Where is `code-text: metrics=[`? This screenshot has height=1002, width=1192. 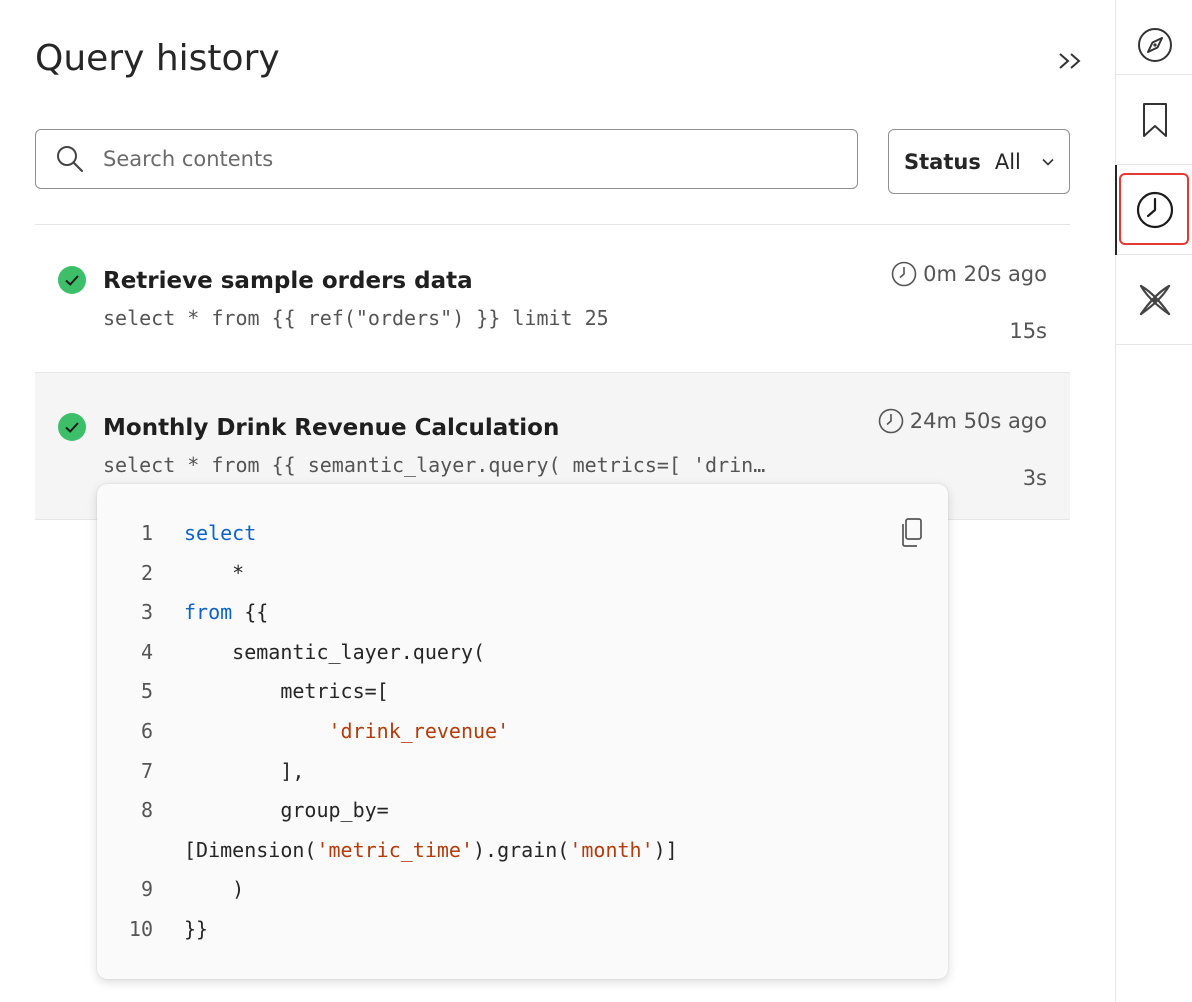
code-text: metrics=[ is located at coordinates (286, 692).